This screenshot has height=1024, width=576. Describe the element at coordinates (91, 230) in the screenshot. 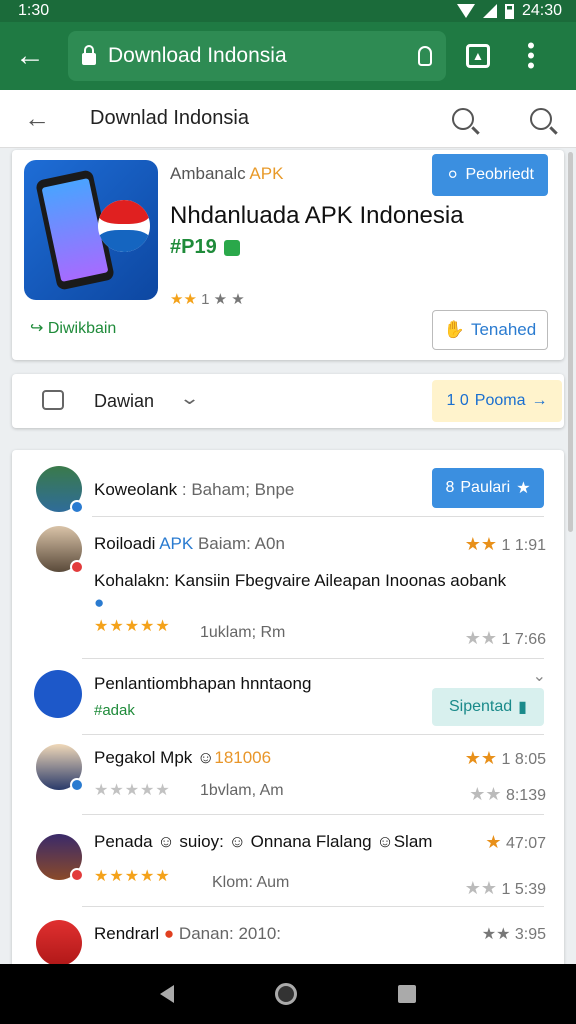

I see `app-icon` at that location.